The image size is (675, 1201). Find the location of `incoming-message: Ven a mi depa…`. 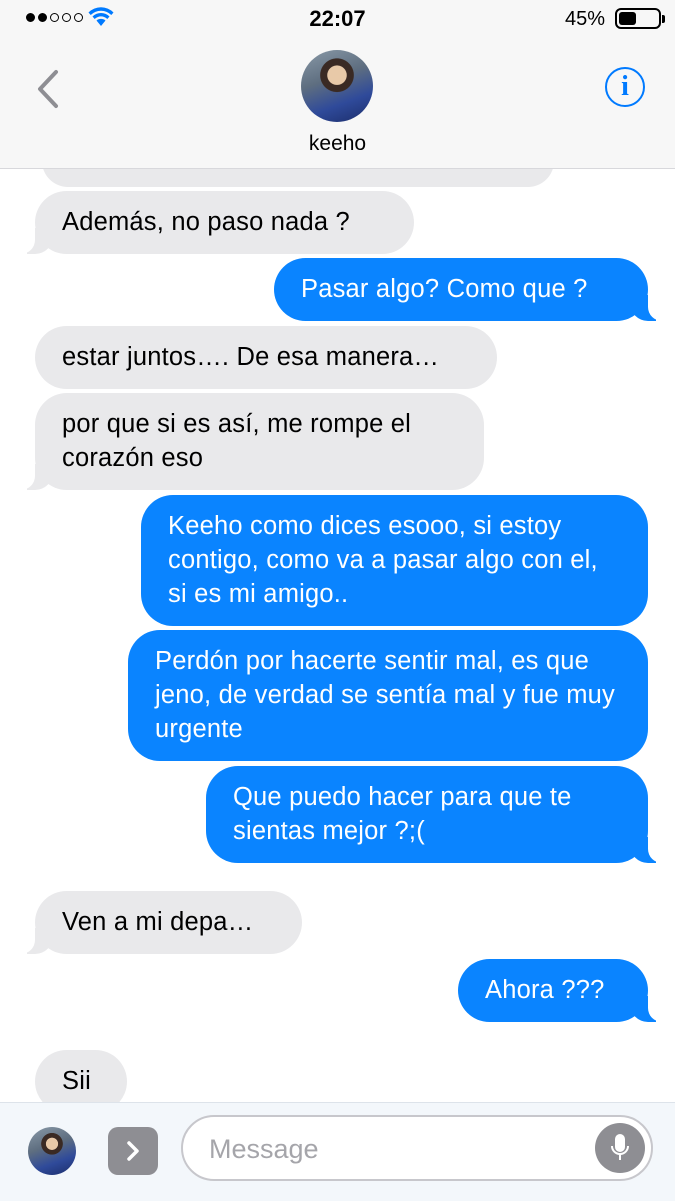

incoming-message: Ven a mi depa… is located at coordinates (160, 922).